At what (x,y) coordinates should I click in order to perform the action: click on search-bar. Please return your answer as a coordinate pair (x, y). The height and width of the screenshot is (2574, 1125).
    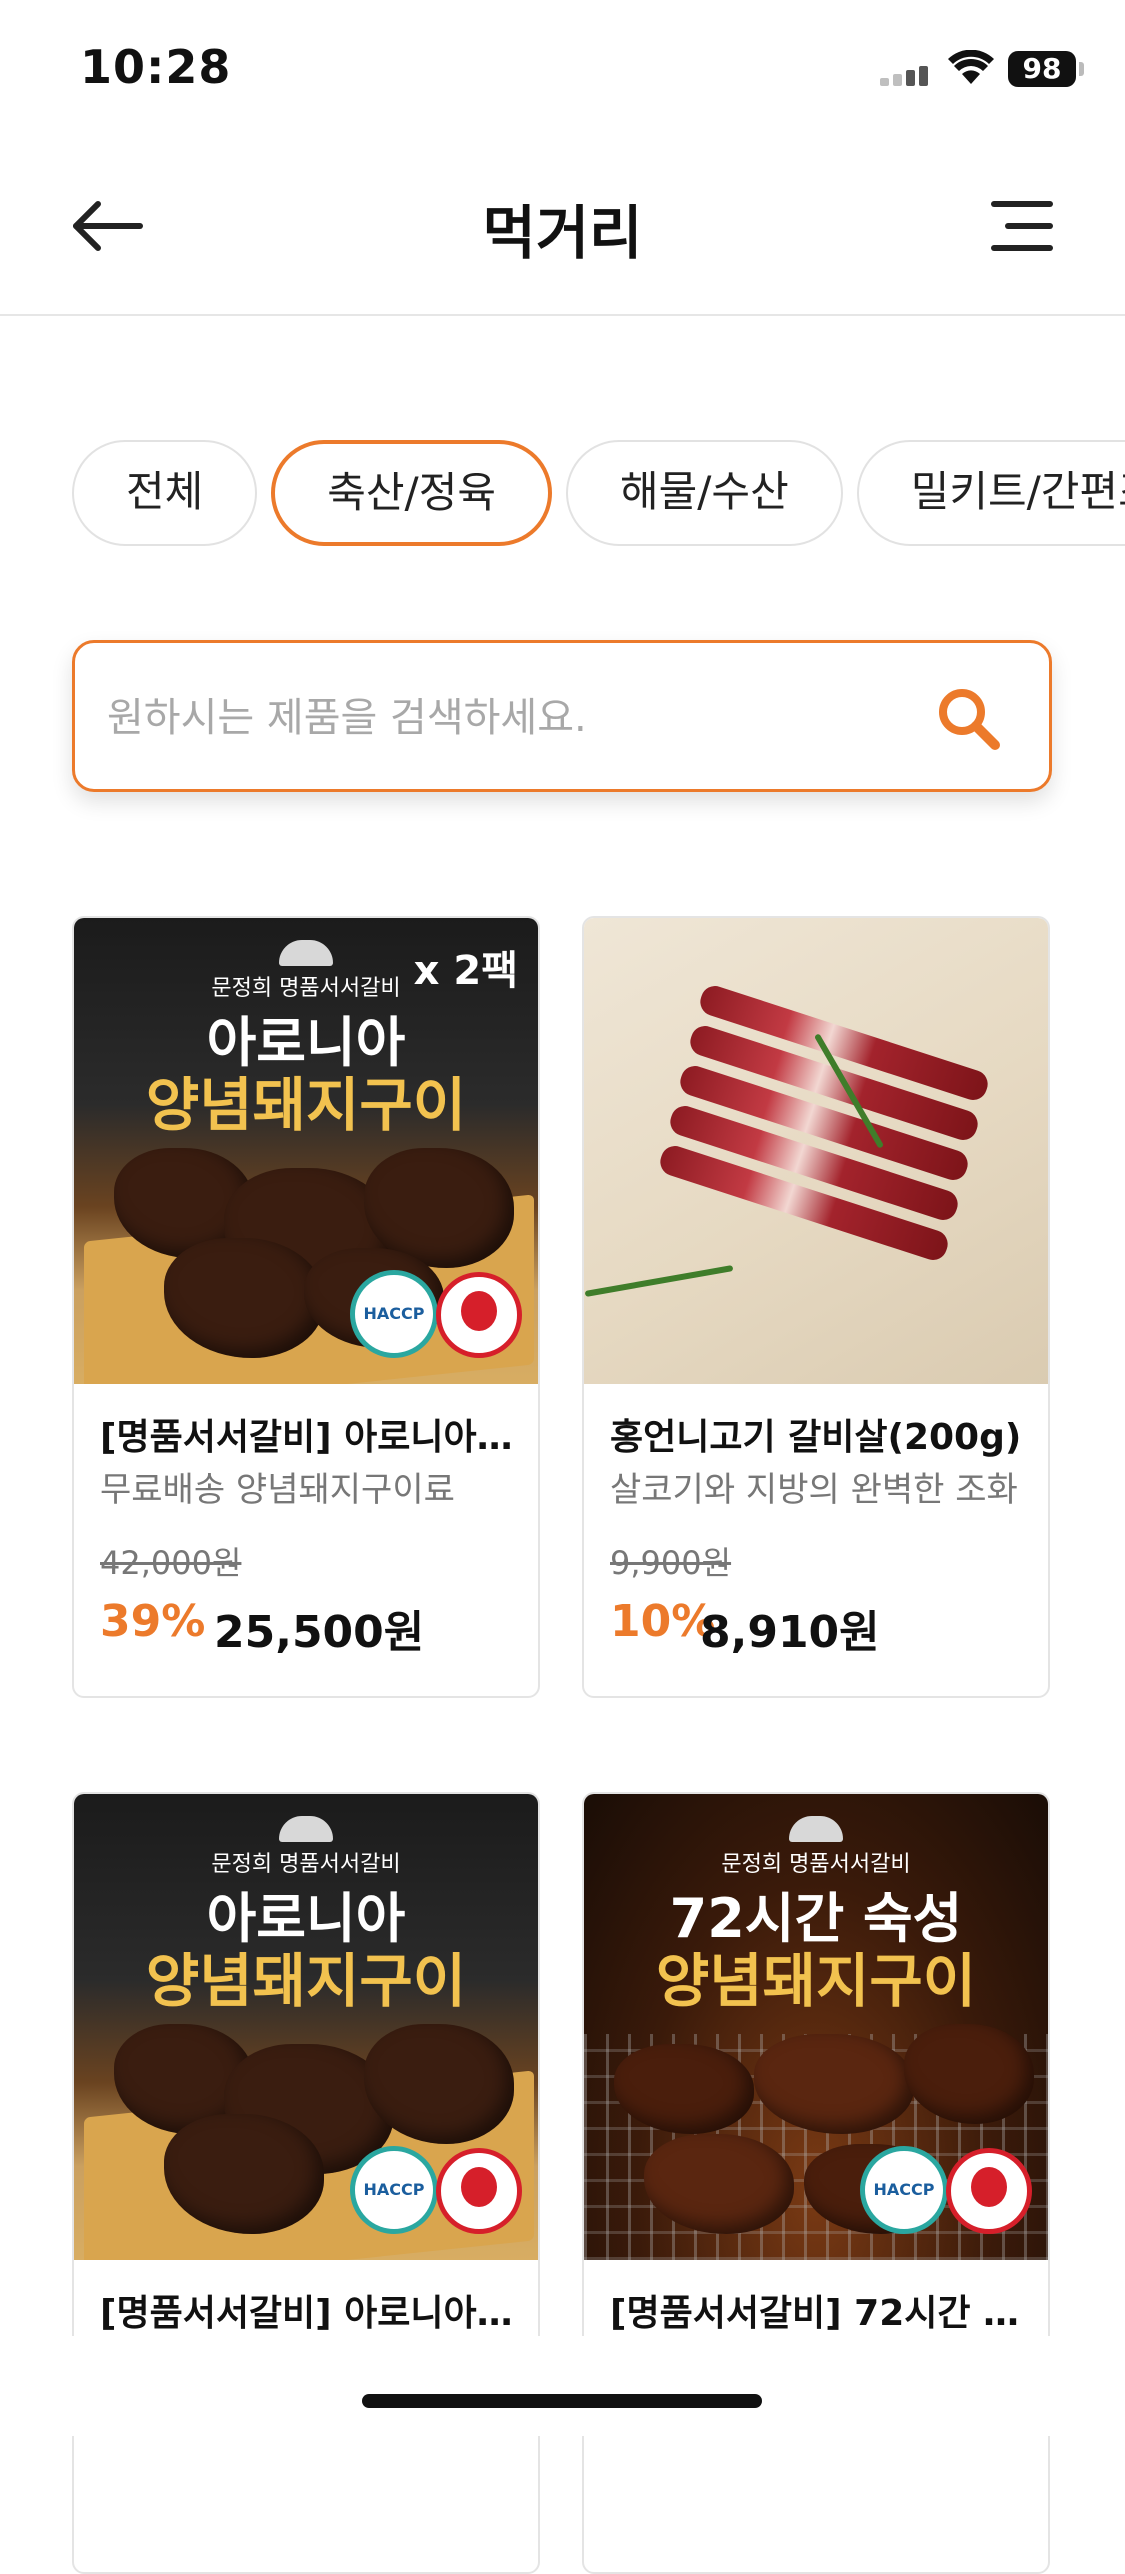
    Looking at the image, I should click on (562, 716).